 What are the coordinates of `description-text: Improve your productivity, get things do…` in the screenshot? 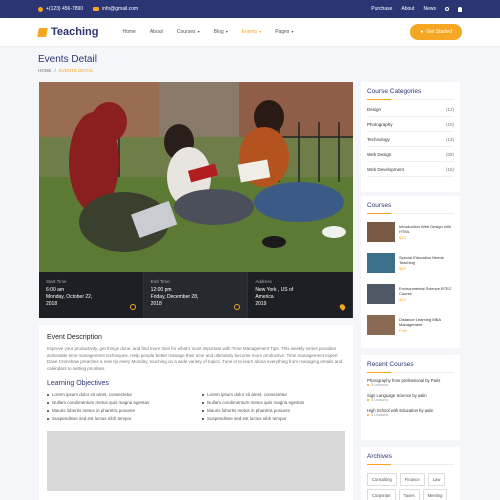 It's located at (195, 358).